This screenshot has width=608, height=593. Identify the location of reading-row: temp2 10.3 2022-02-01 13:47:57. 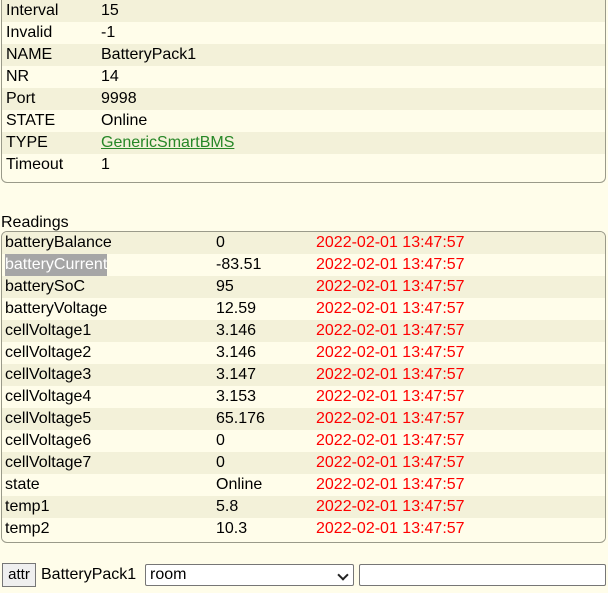
(303, 529).